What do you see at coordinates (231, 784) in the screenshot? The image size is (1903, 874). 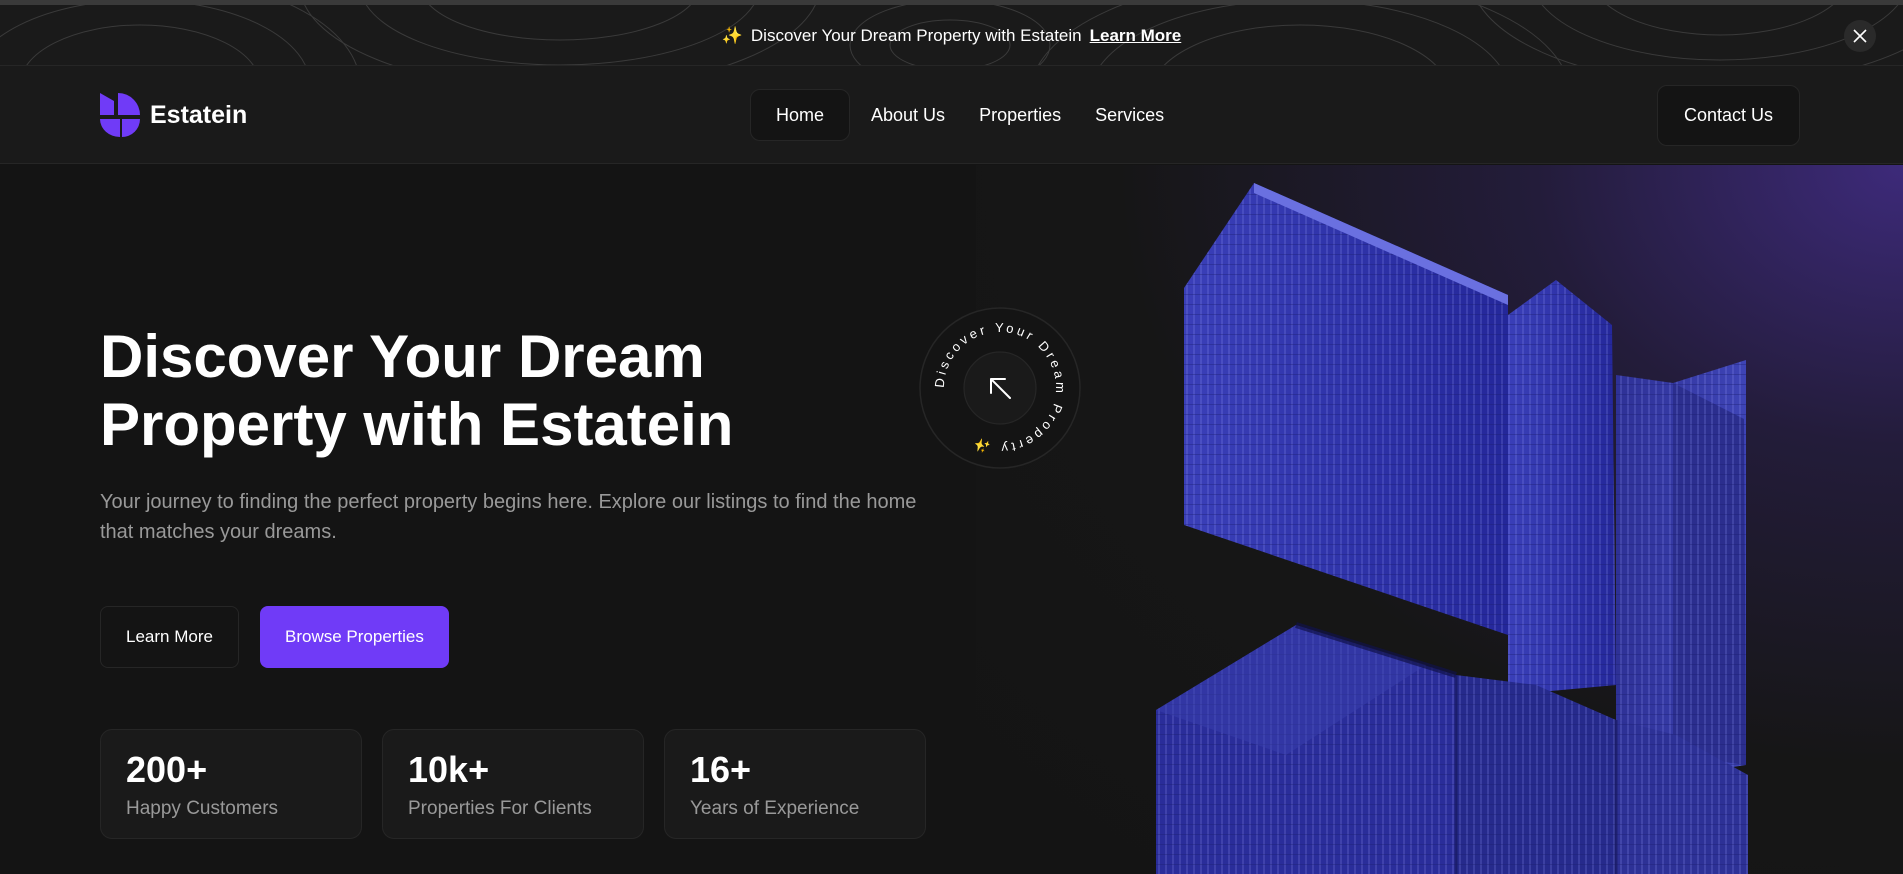 I see `stat-card-customers: 200+ Happy Customers` at bounding box center [231, 784].